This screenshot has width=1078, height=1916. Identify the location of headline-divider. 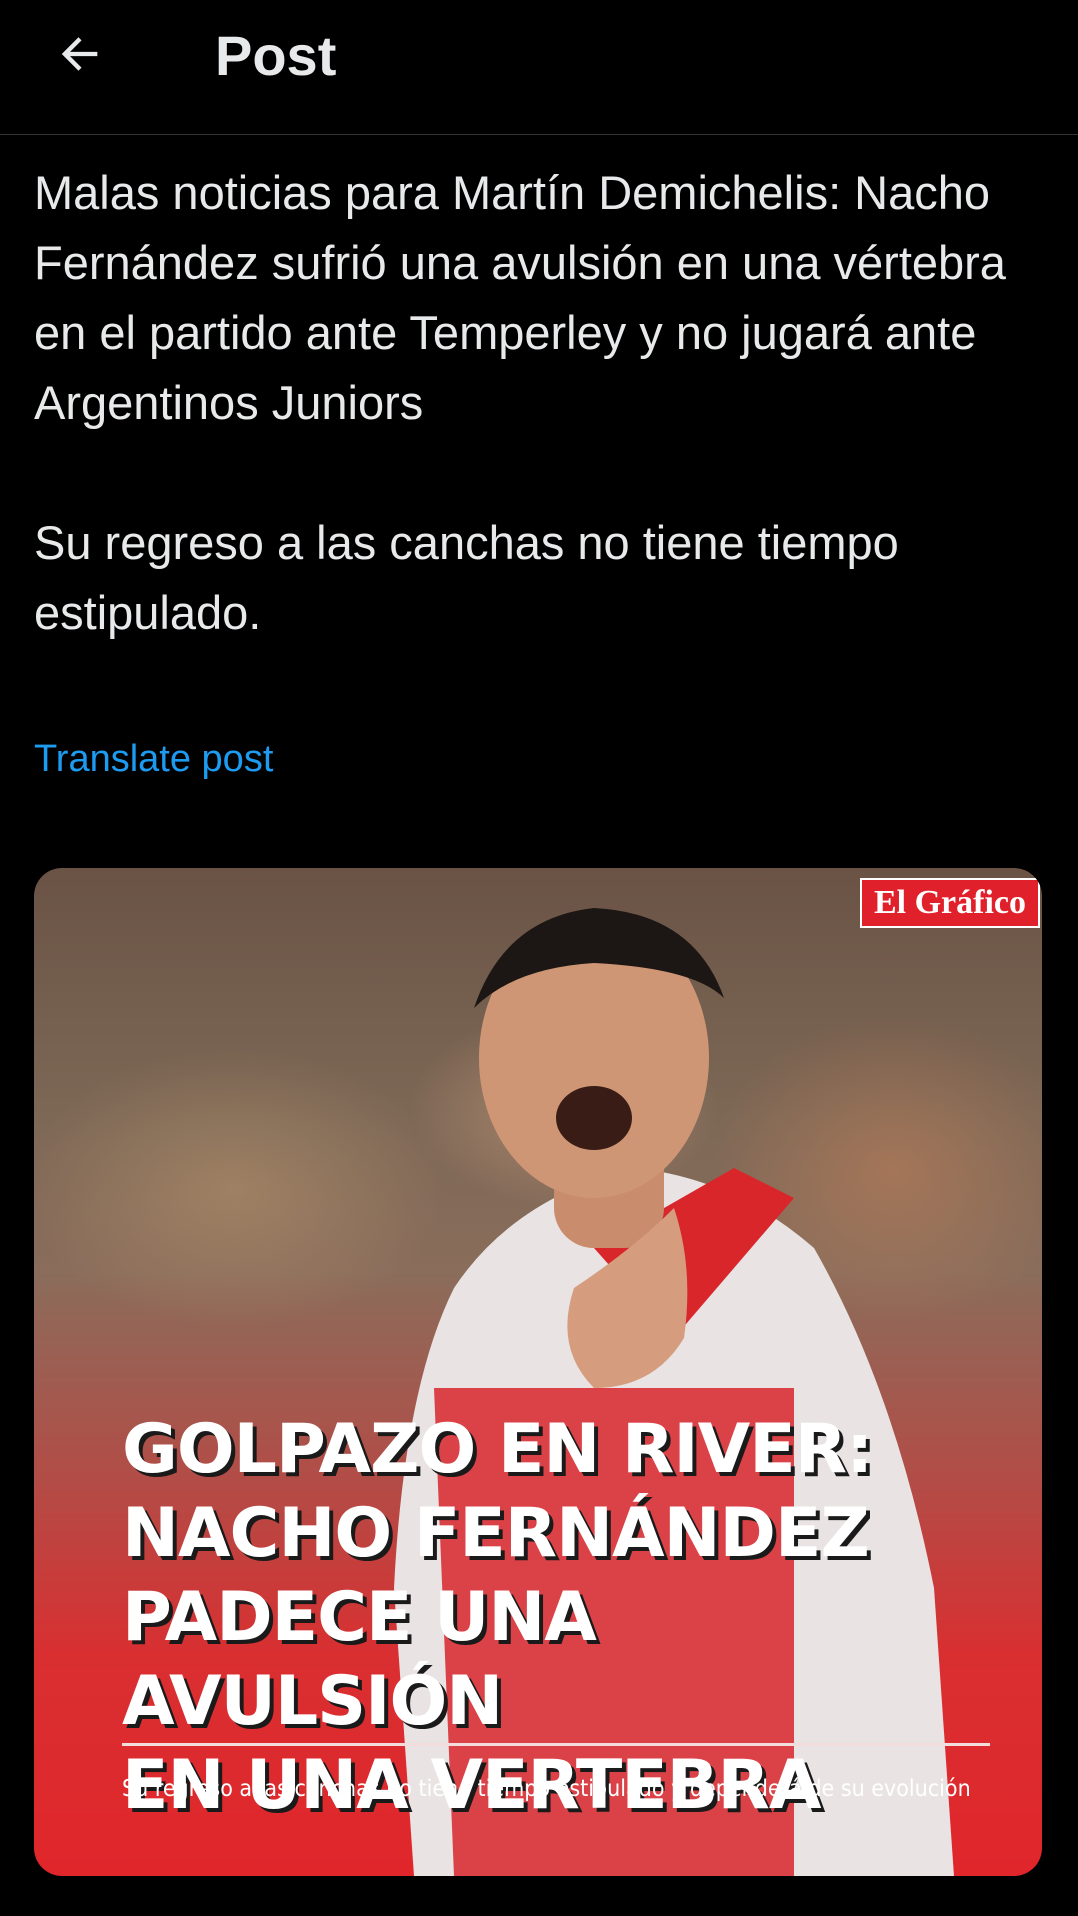
(556, 1744).